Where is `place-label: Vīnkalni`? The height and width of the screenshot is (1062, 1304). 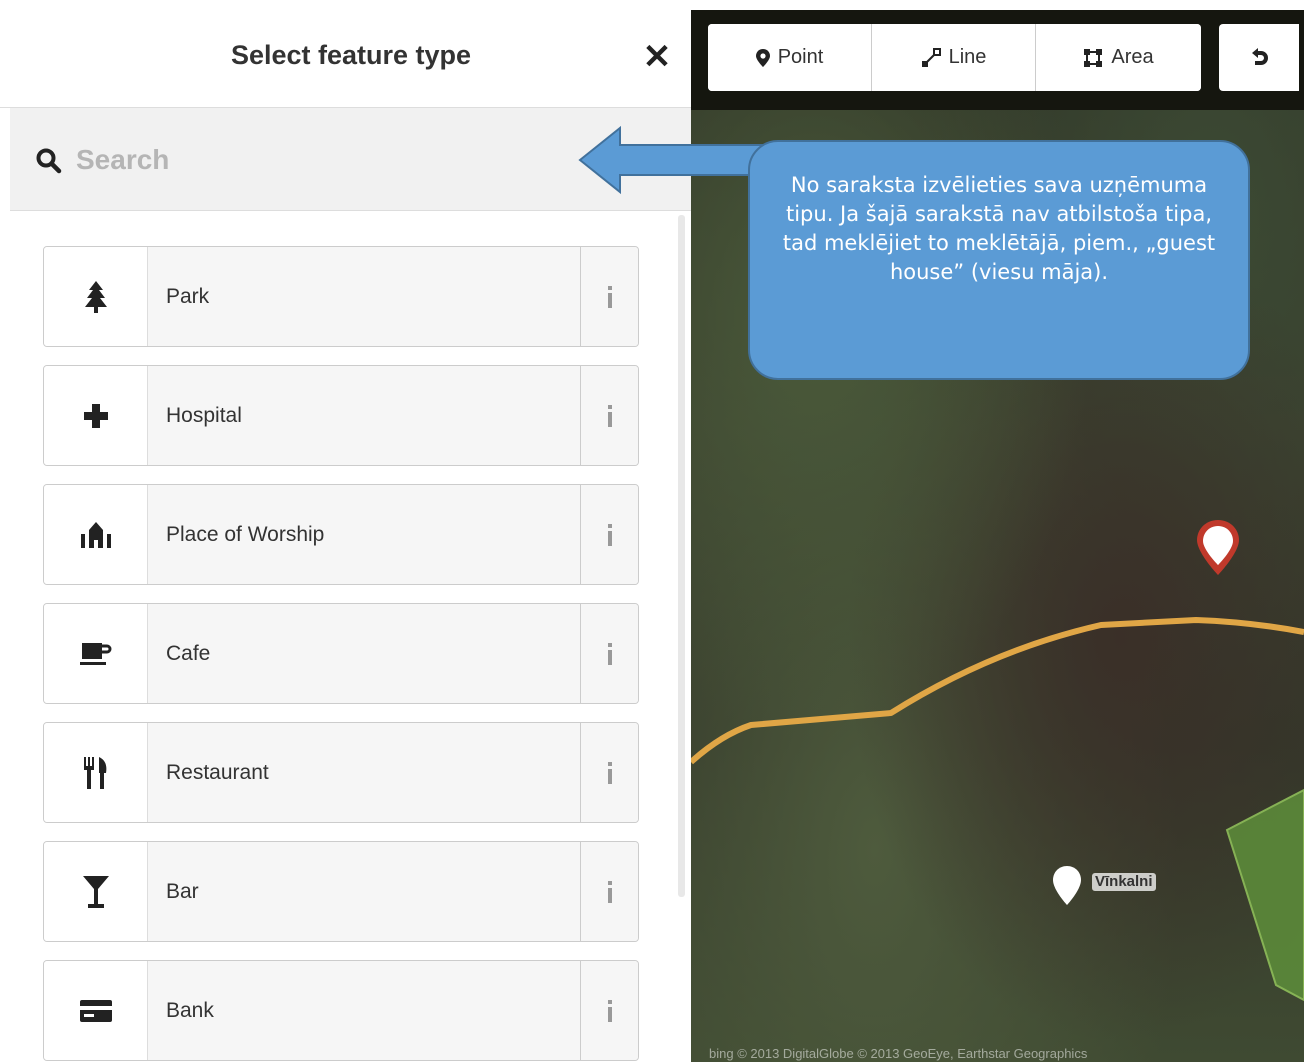 place-label: Vīnkalni is located at coordinates (1124, 882).